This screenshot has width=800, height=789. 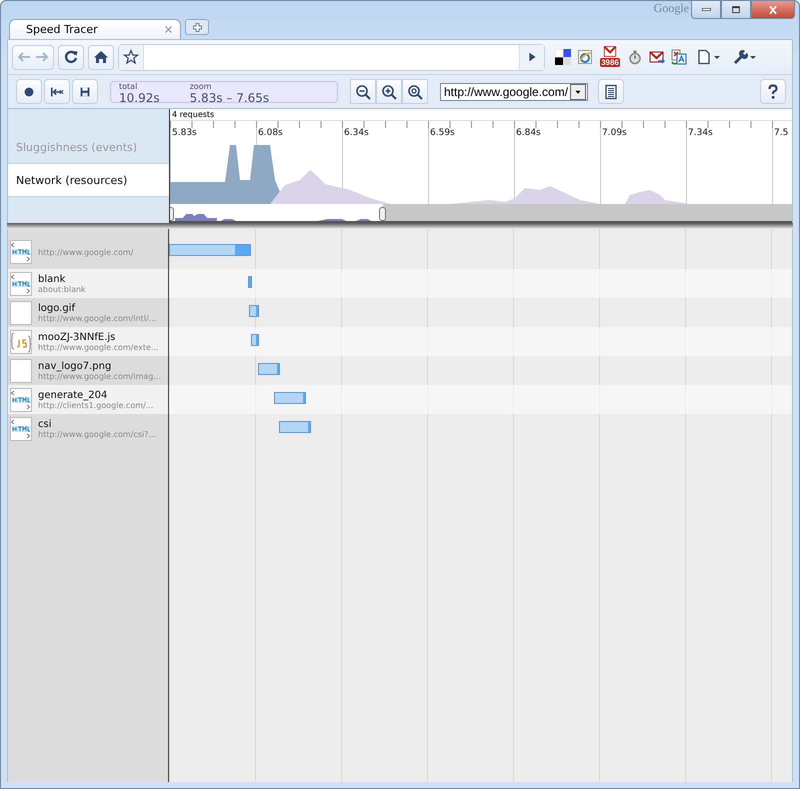 What do you see at coordinates (62, 289) in the screenshot?
I see `resource-url: about:blank` at bounding box center [62, 289].